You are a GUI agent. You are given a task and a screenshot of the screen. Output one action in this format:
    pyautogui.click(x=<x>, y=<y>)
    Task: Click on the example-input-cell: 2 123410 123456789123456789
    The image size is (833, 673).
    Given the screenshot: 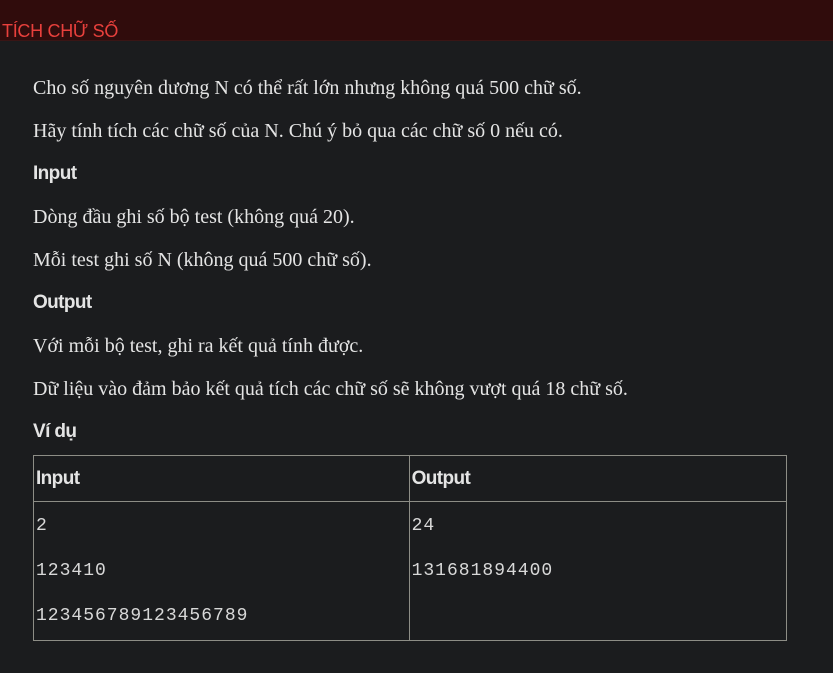 What is the action you would take?
    pyautogui.click(x=221, y=571)
    